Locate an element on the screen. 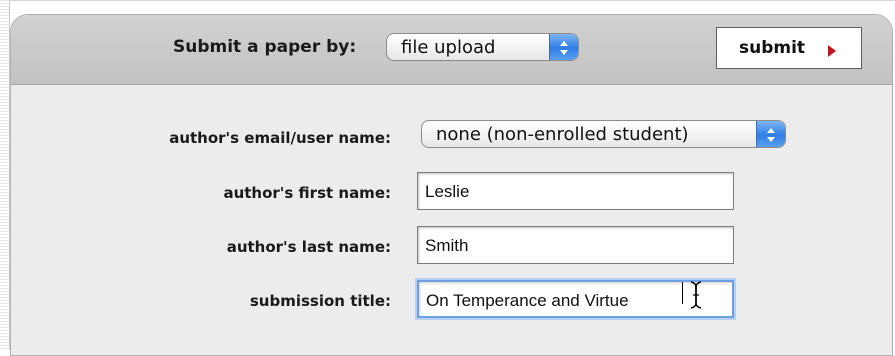 This screenshot has height=356, width=895. author-email-value: none (non-enrolled student) is located at coordinates (562, 134).